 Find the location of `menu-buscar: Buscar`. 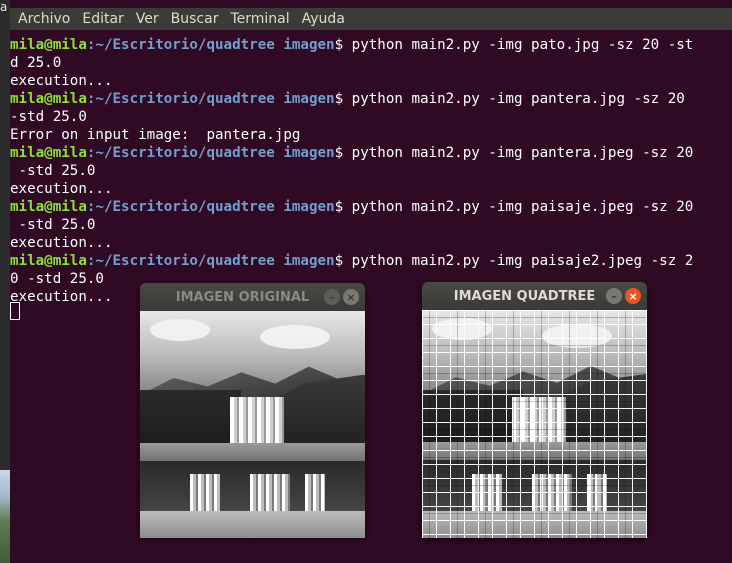

menu-buscar: Buscar is located at coordinates (195, 19).